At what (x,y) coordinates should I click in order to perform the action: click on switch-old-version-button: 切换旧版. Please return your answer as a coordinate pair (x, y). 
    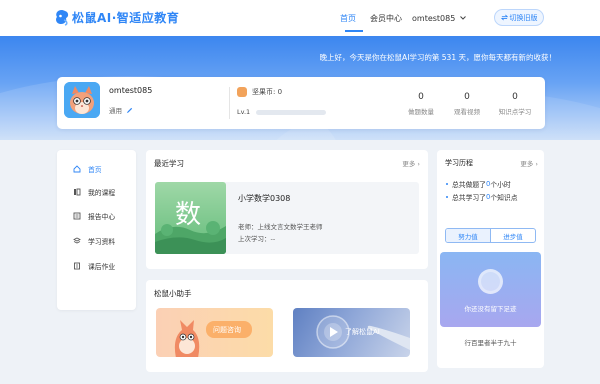
    Looking at the image, I should click on (519, 17).